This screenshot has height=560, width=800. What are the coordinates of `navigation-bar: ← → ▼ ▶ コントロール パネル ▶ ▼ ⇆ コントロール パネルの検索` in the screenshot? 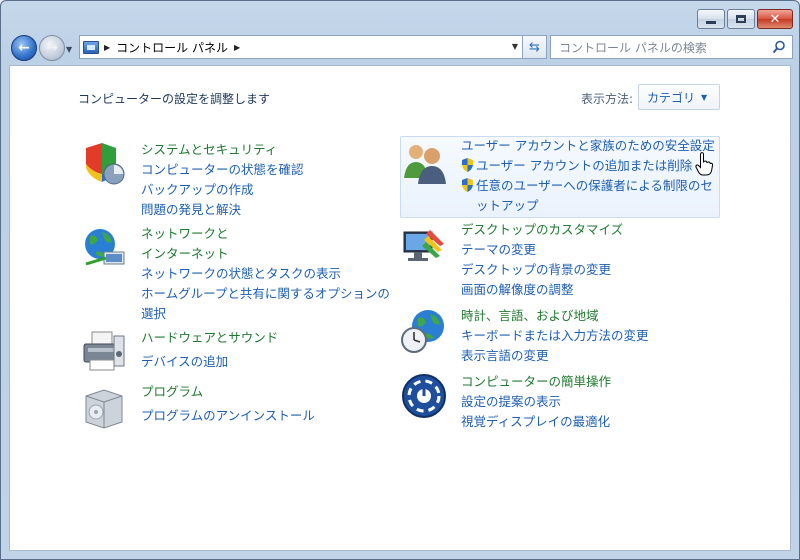 It's located at (401, 47).